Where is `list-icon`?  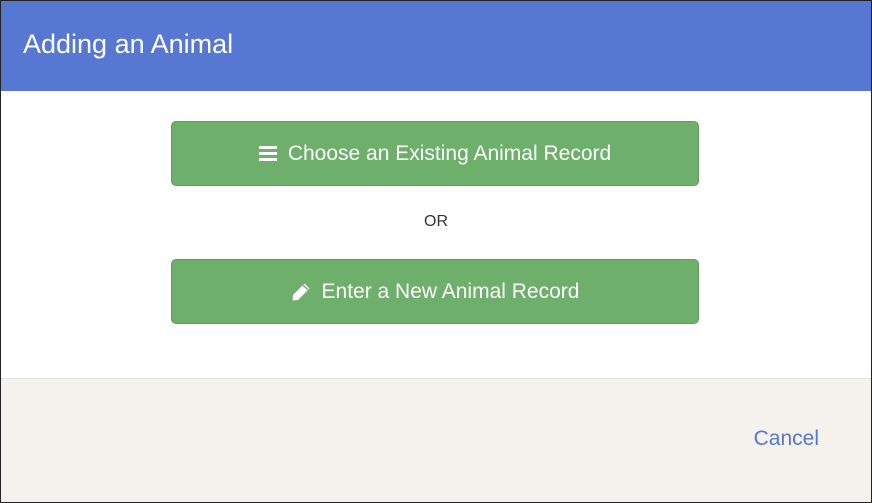
list-icon is located at coordinates (267, 153).